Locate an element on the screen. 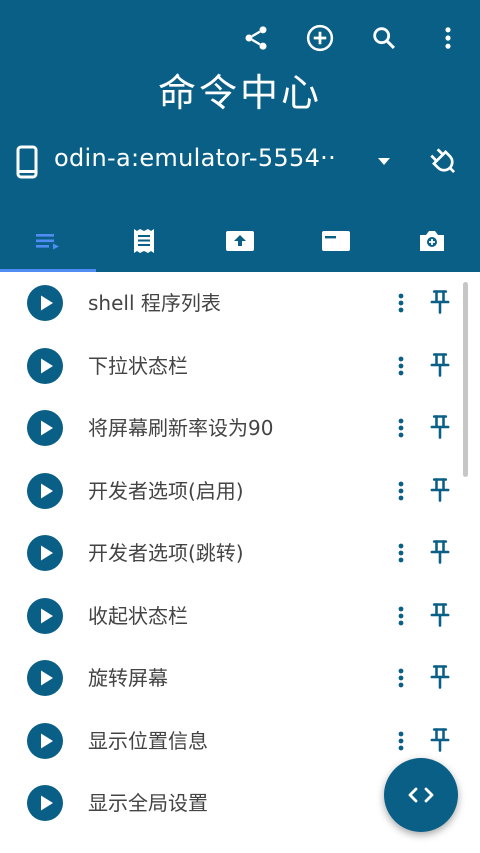  command-row: 收起状态栏 is located at coordinates (240, 616).